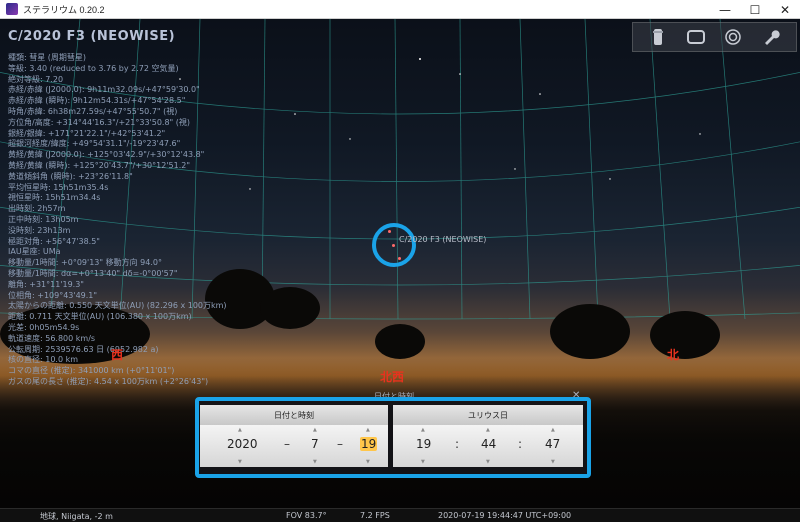 Image resolution: width=800 pixels, height=522 pixels. What do you see at coordinates (658, 37) in the screenshot?
I see `tube-icon` at bounding box center [658, 37].